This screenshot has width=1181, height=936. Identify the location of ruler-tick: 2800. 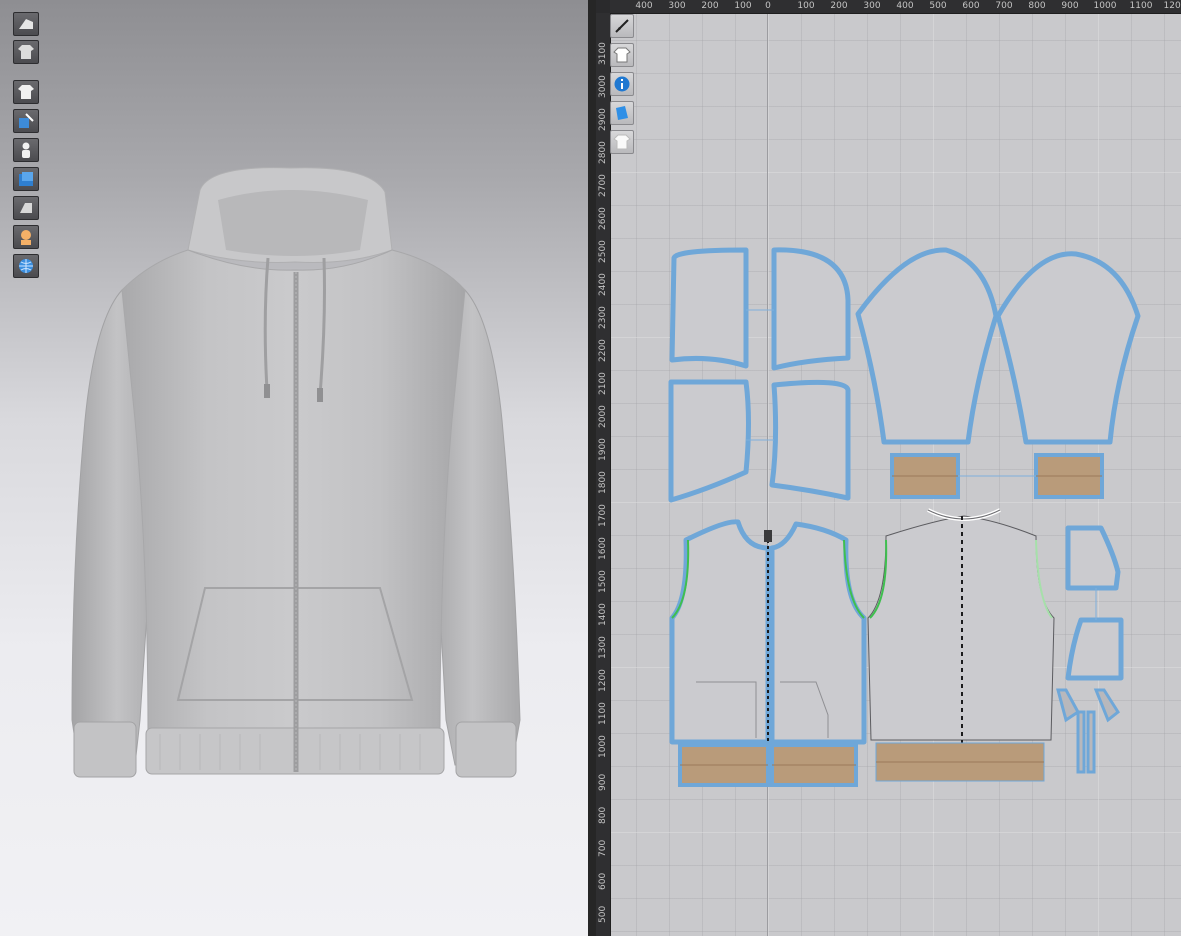
(603, 152).